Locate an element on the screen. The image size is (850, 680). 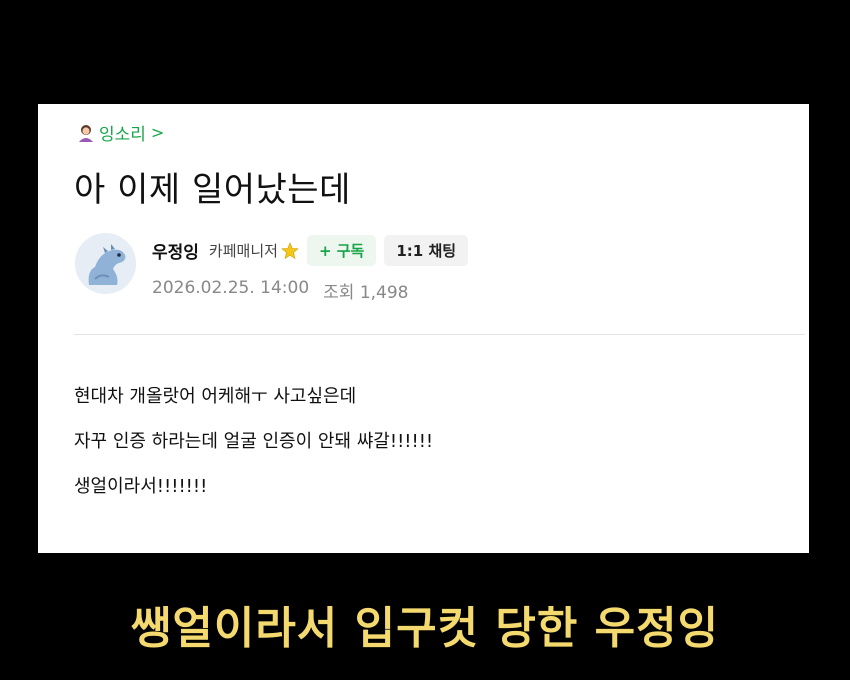
post-meta: 2026.02.25. 14:00 조회 1,498 is located at coordinates (280, 290).